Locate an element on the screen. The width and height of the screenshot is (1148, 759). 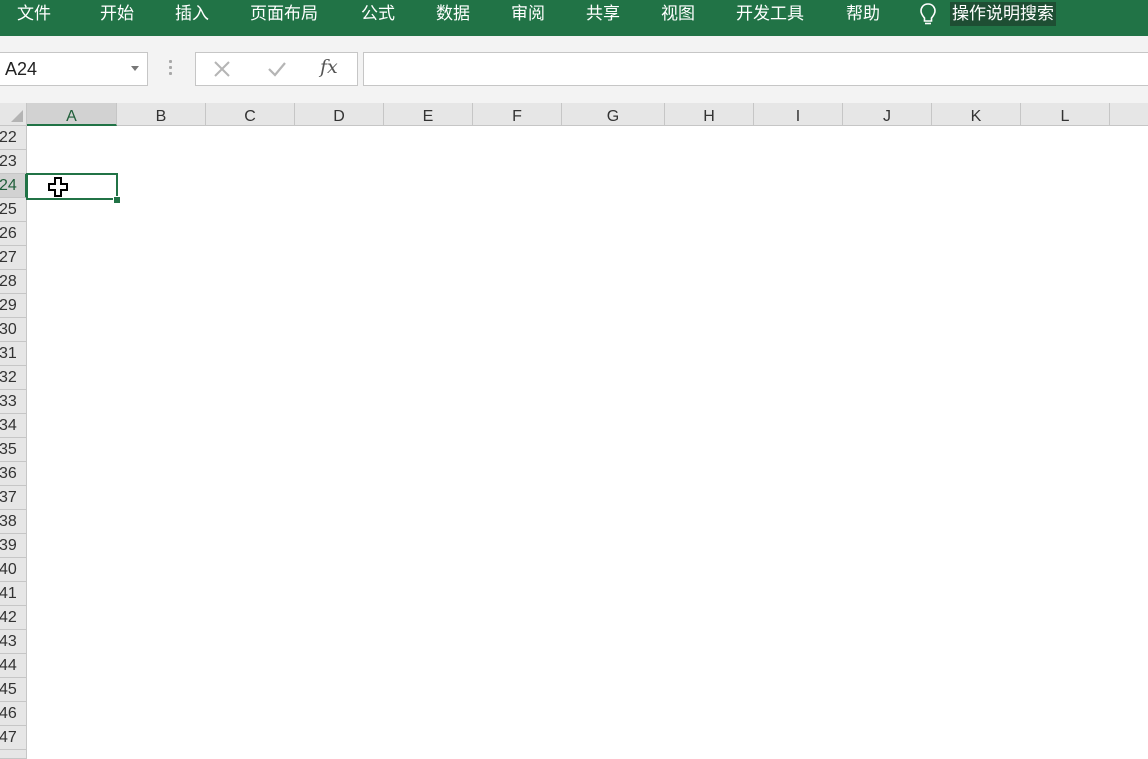
insert-function-button: fx is located at coordinates (329, 67).